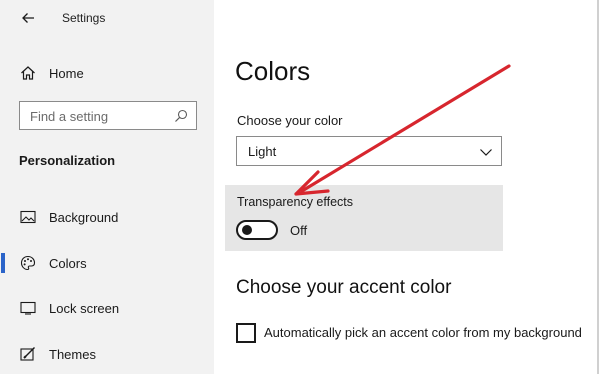 The width and height of the screenshot is (599, 374). I want to click on sidebar-item-label: Colors, so click(68, 263).